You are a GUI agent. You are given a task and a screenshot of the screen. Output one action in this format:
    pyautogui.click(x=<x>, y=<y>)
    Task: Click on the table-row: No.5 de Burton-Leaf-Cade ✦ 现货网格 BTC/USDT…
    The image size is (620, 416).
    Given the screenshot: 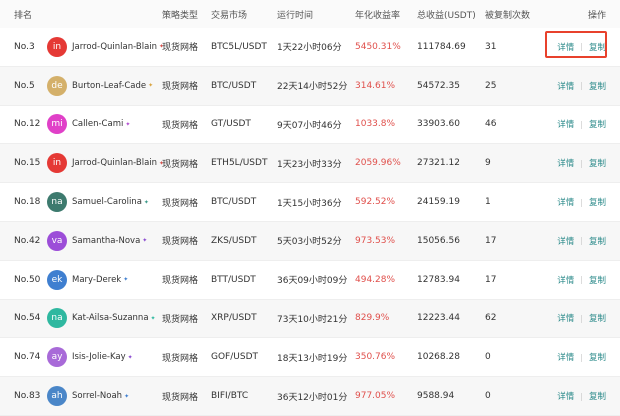 What is the action you would take?
    pyautogui.click(x=310, y=86)
    